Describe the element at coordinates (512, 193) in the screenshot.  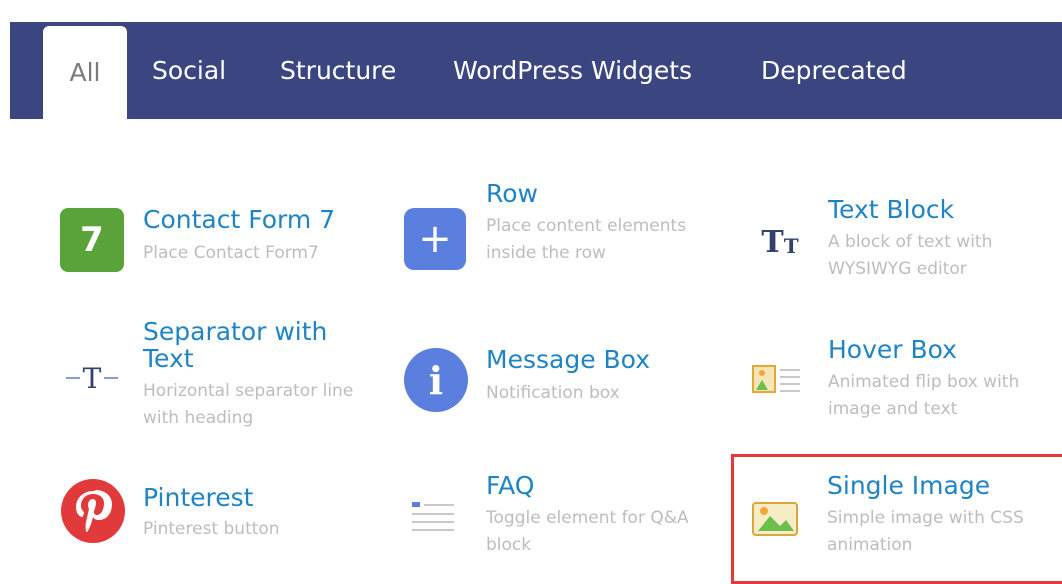
I see `element-title: Row` at that location.